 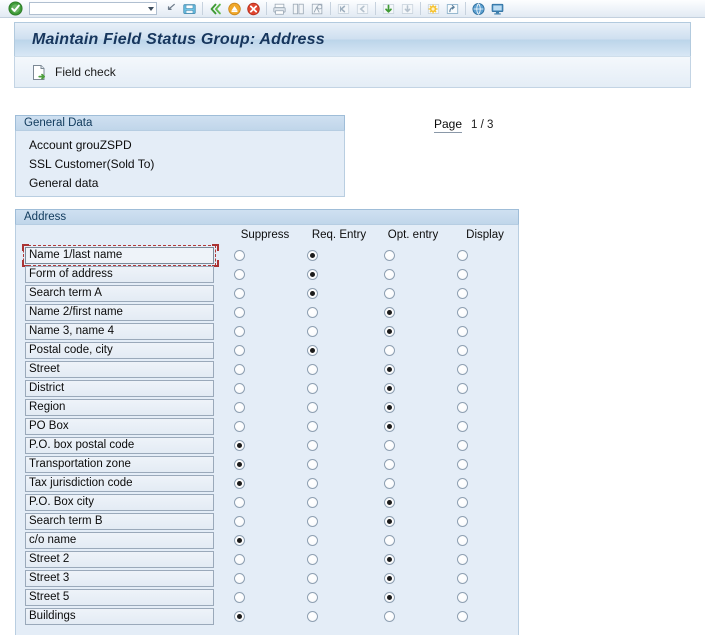 What do you see at coordinates (452, 8) in the screenshot?
I see `create-shortcut-icon` at bounding box center [452, 8].